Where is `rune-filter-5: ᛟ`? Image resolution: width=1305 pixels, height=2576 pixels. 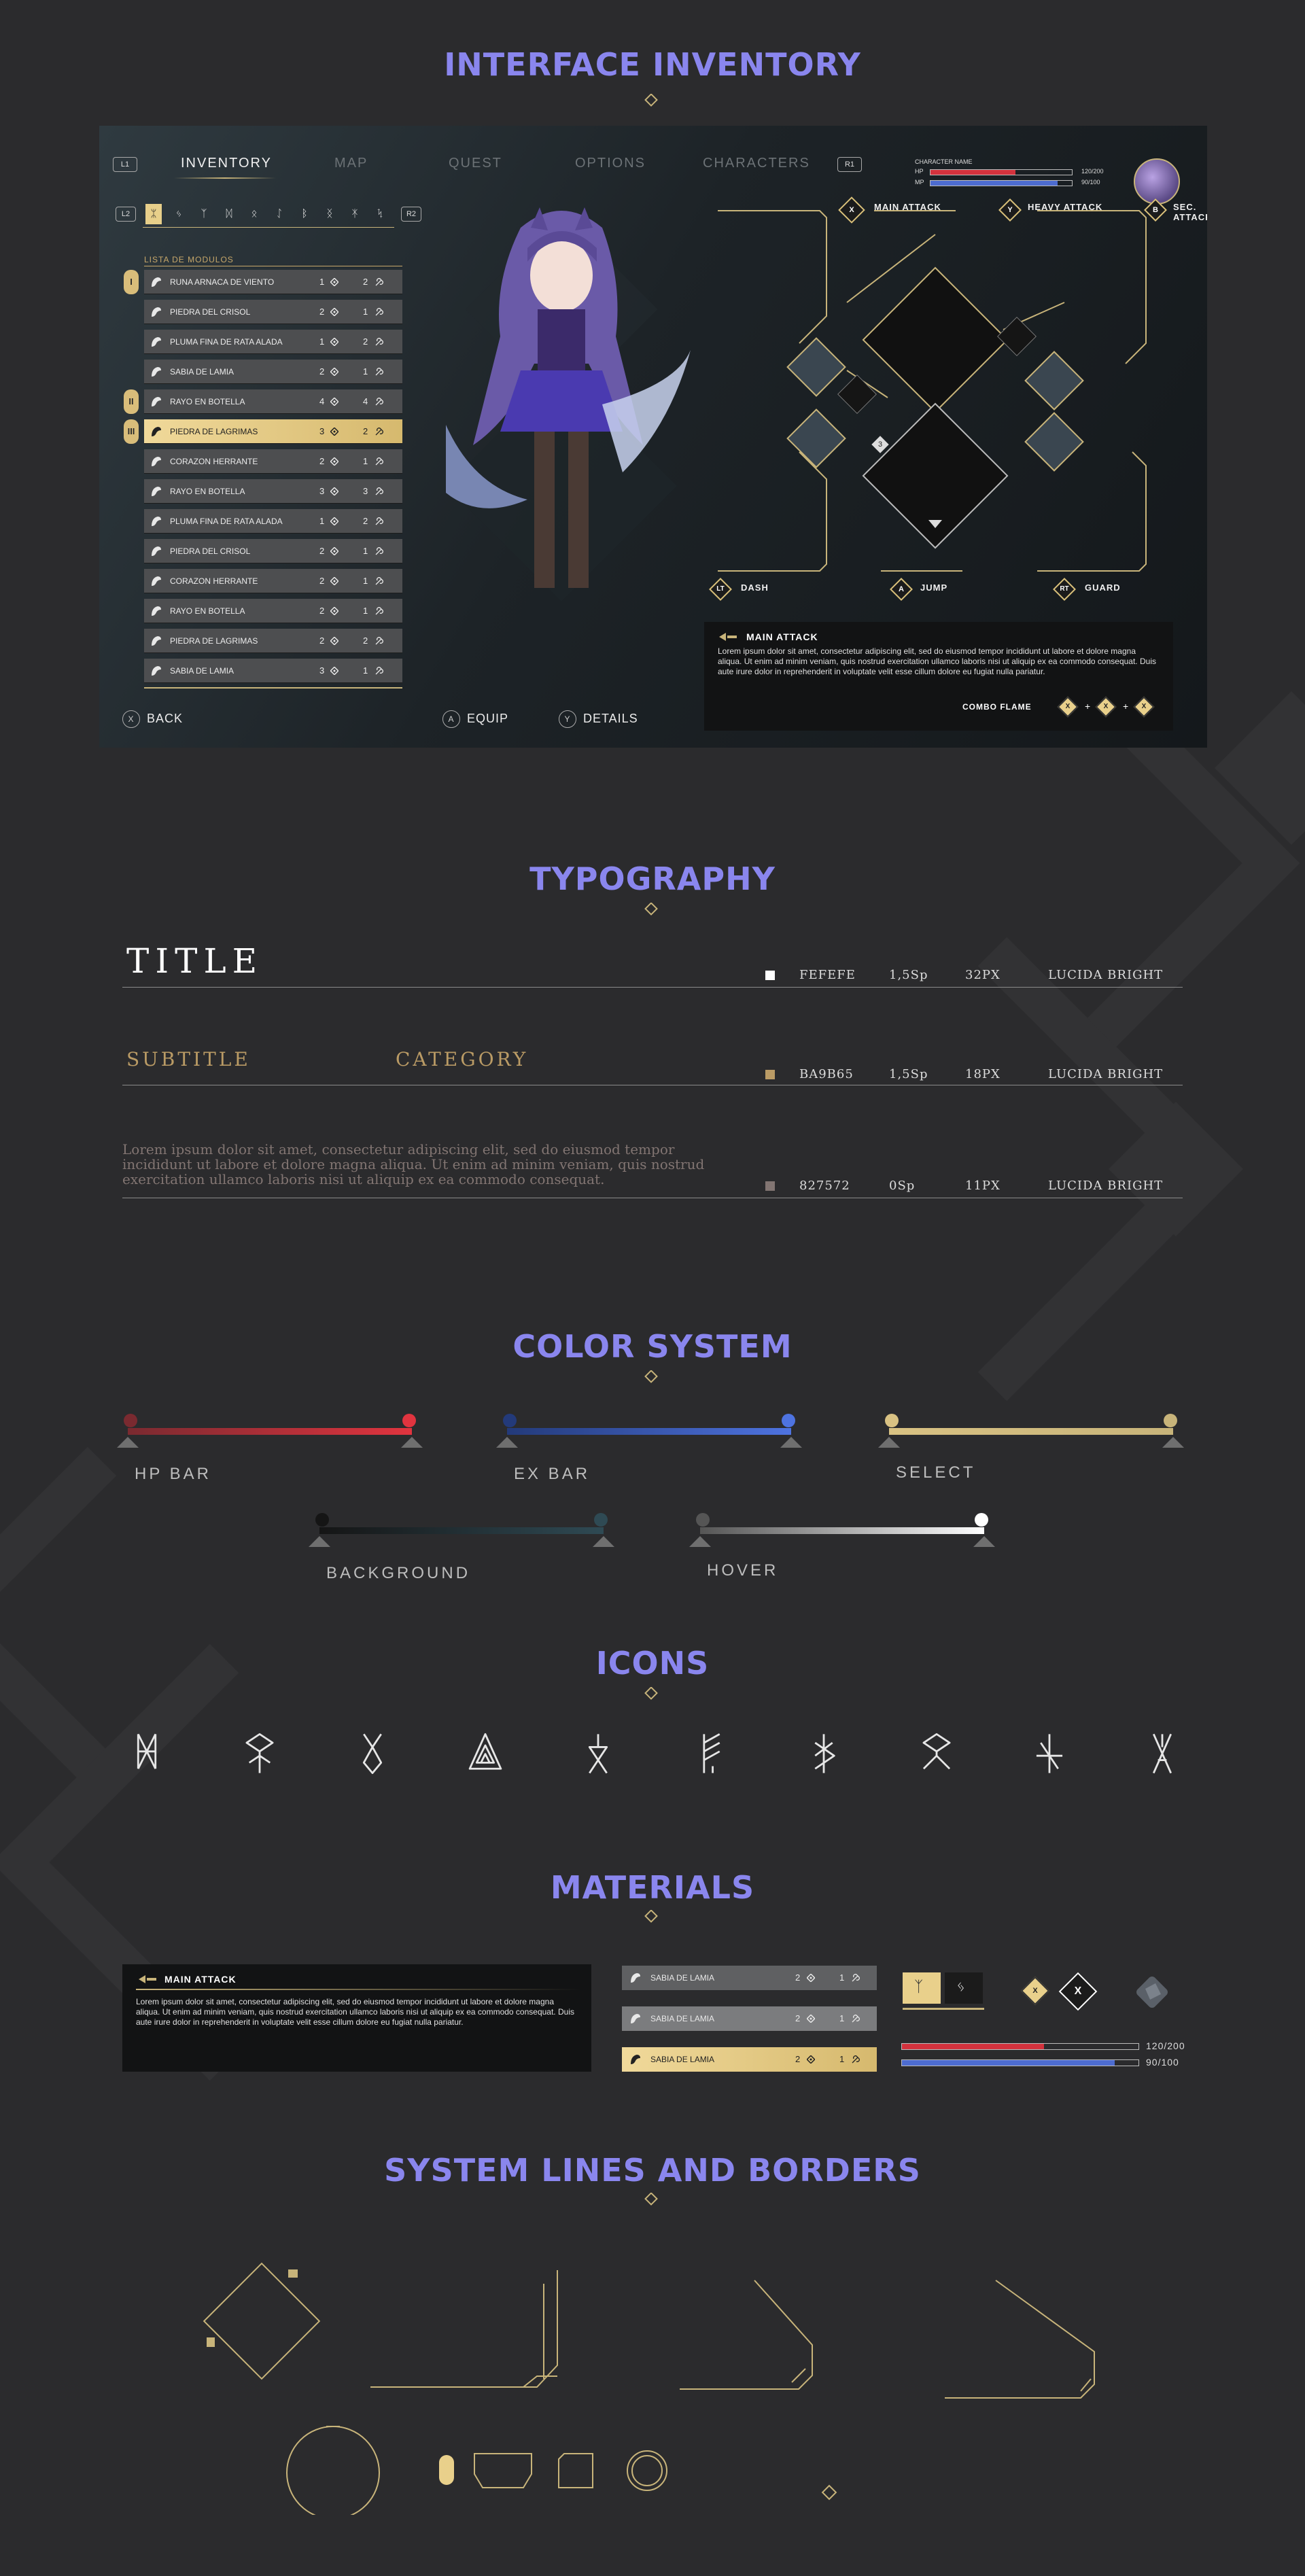 rune-filter-5: ᛟ is located at coordinates (254, 214).